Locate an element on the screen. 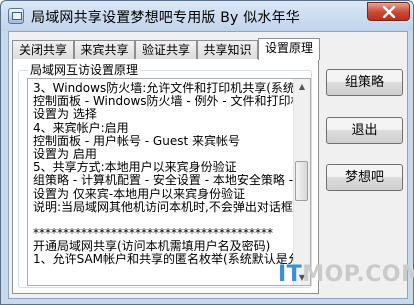 This screenshot has width=414, height=305. watermark-rest: MOP.COM is located at coordinates (358, 274).